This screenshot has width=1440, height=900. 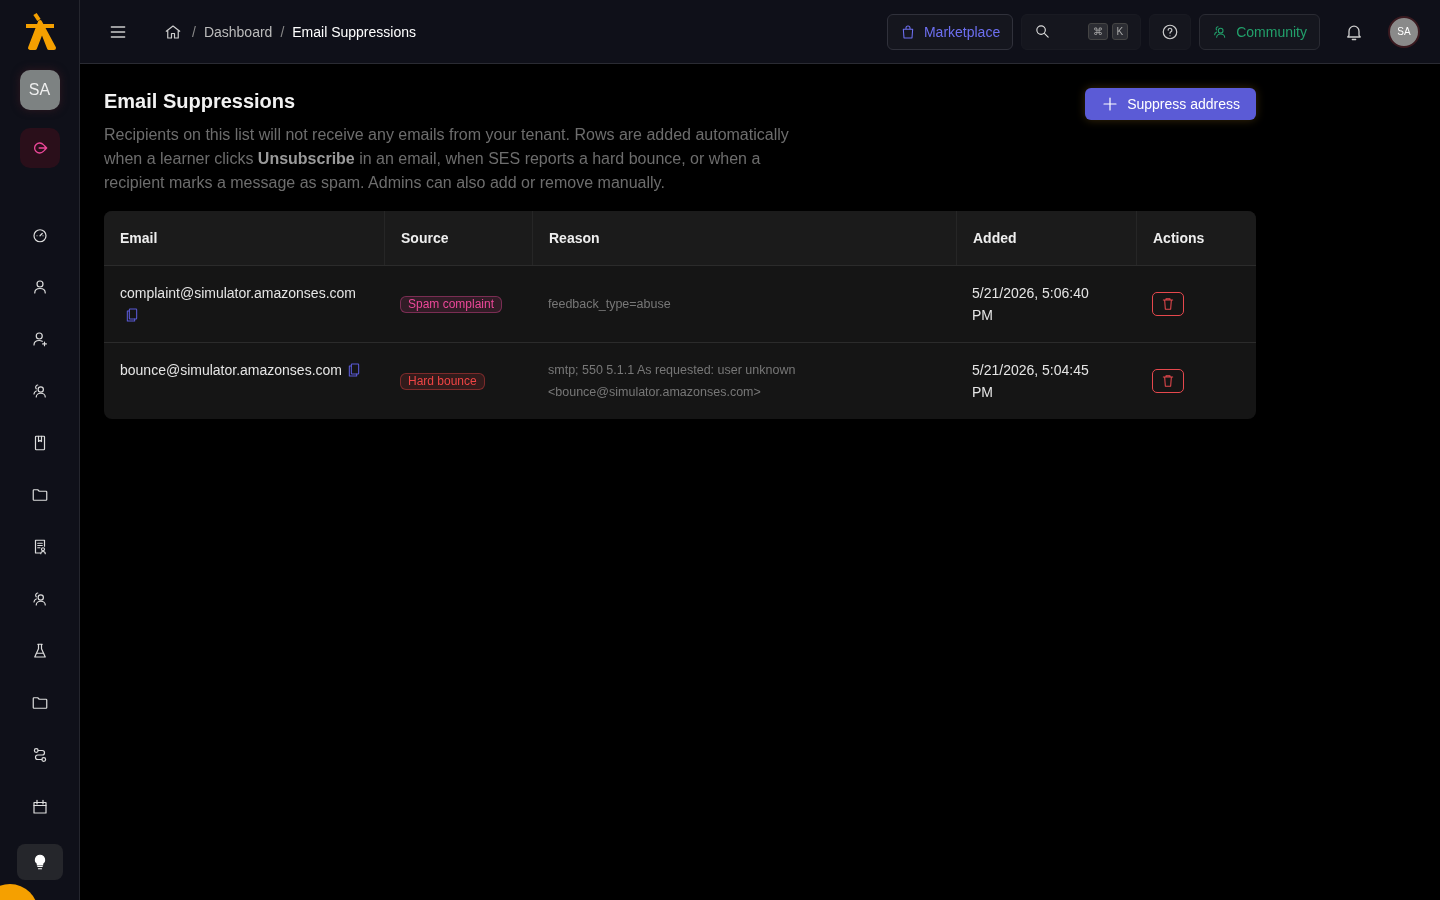 What do you see at coordinates (447, 159) in the screenshot?
I see `page-description: Recipients on this list will not receive any emails from your tenant. Rows are added automatically when a learner clicks Unsubscribe in an email, when SES reports a hard bounce, or when a recipient marks a message as spam. Admins can also add or remove manually.` at bounding box center [447, 159].